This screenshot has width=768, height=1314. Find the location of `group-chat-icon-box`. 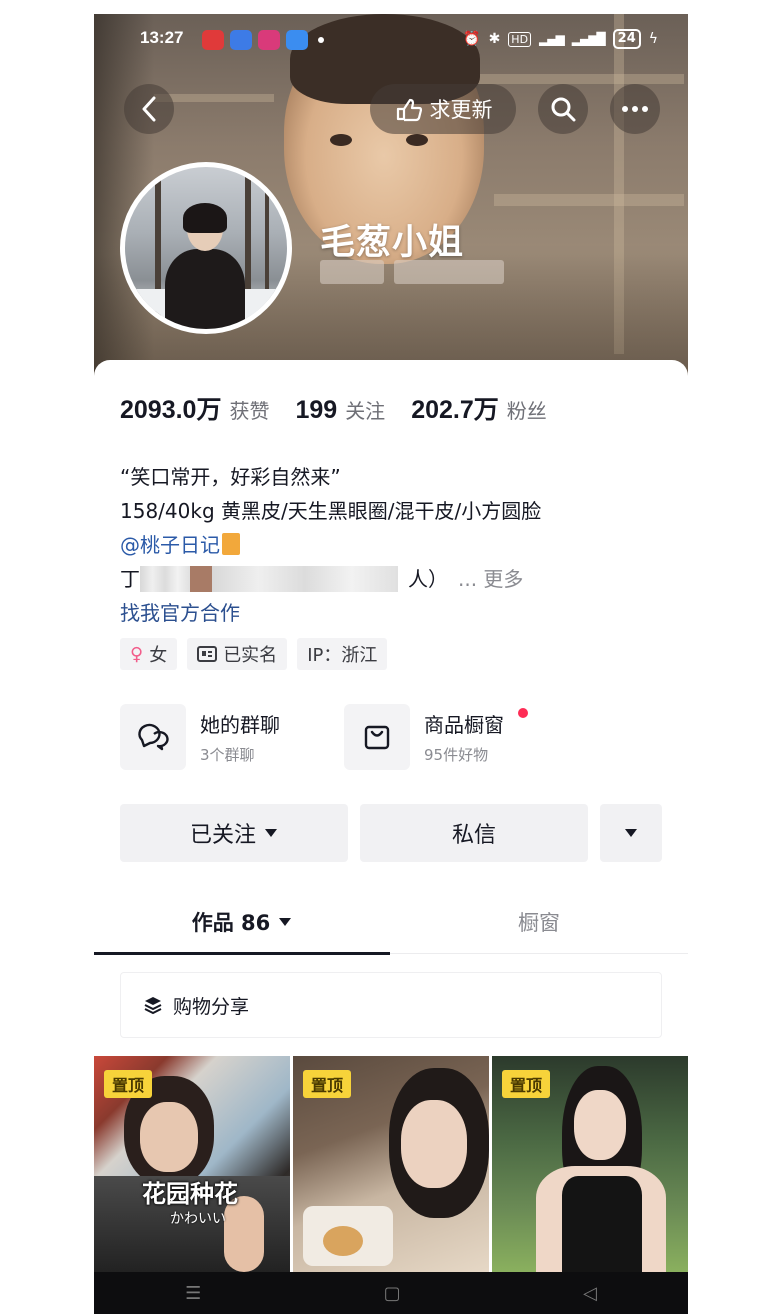

group-chat-icon-box is located at coordinates (153, 737).